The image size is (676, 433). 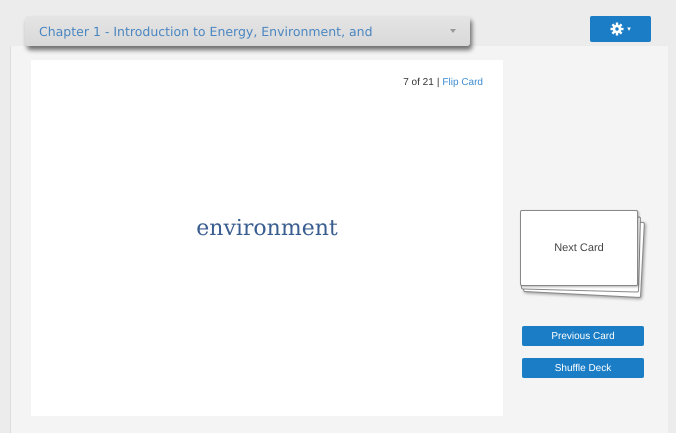 I want to click on flip-card-link: Flip Card, so click(x=462, y=82).